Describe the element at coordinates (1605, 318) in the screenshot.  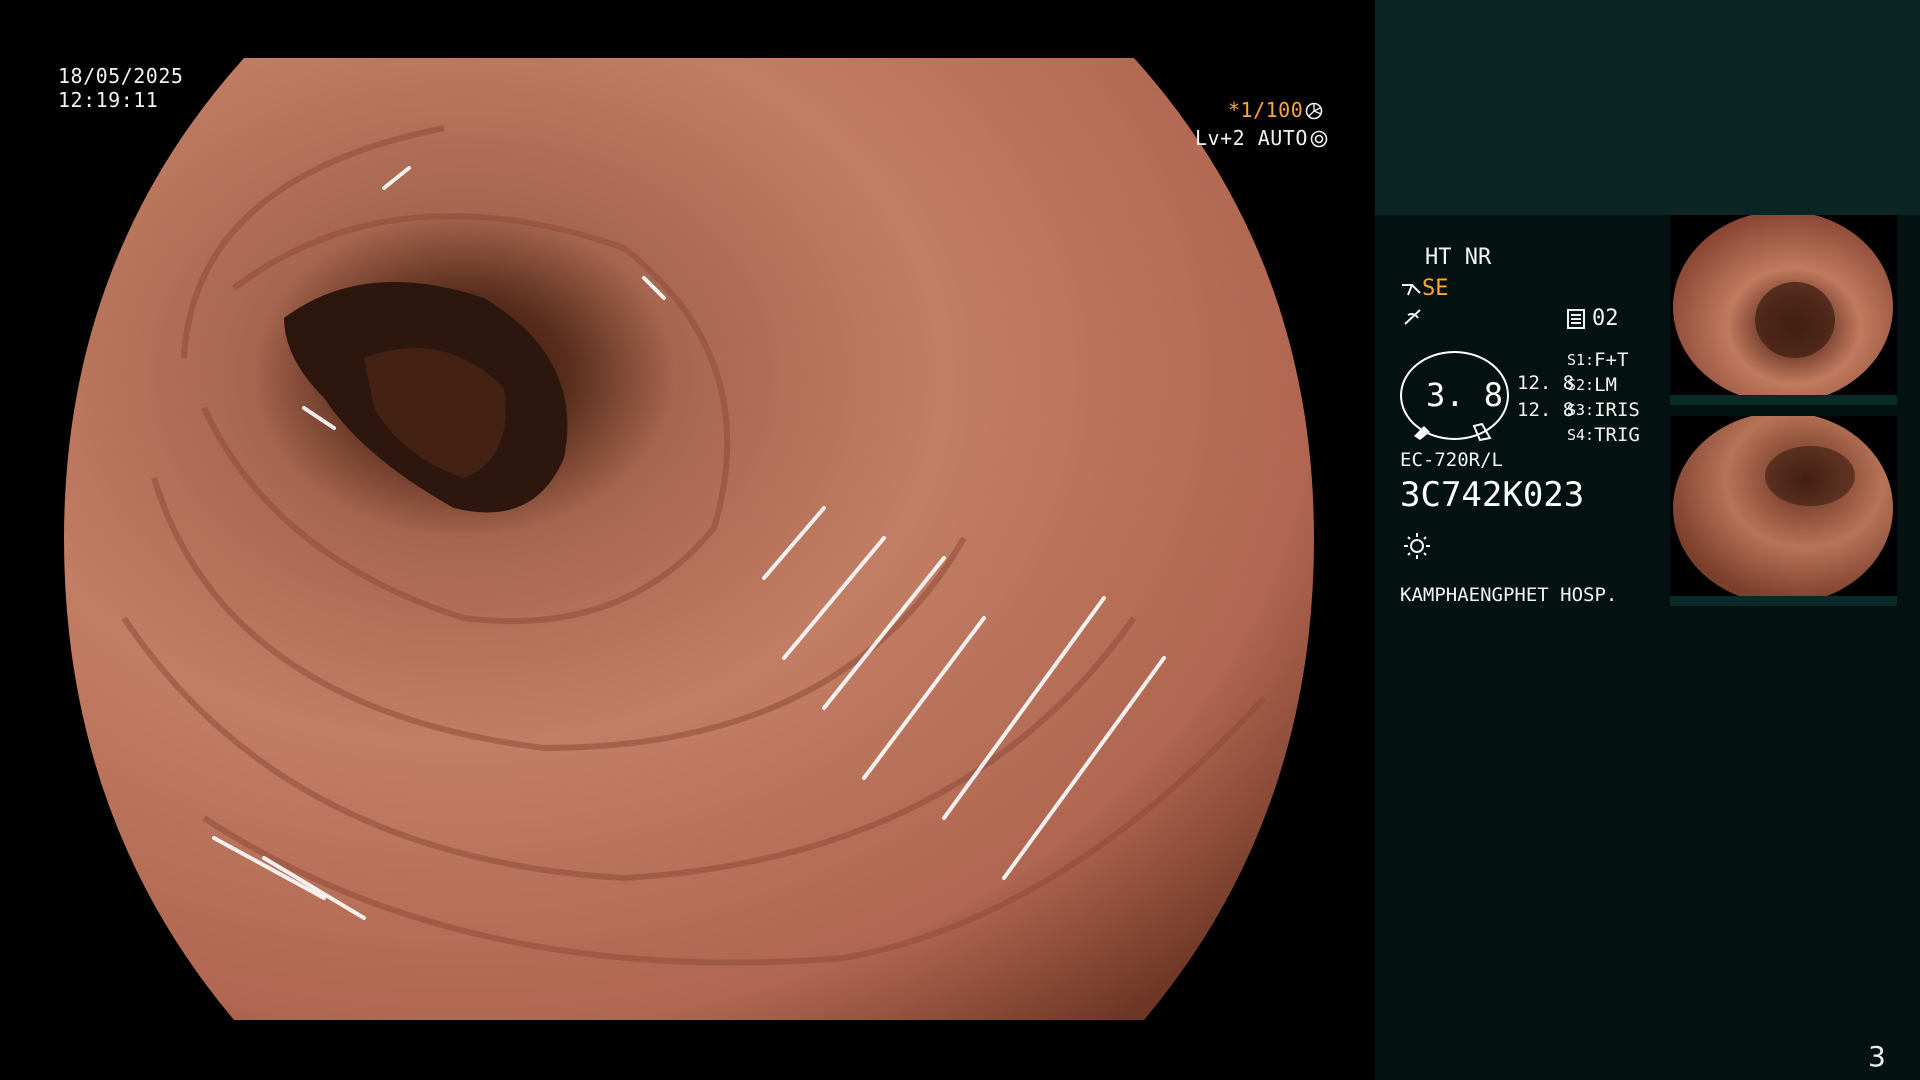
I see `image-count: 02` at that location.